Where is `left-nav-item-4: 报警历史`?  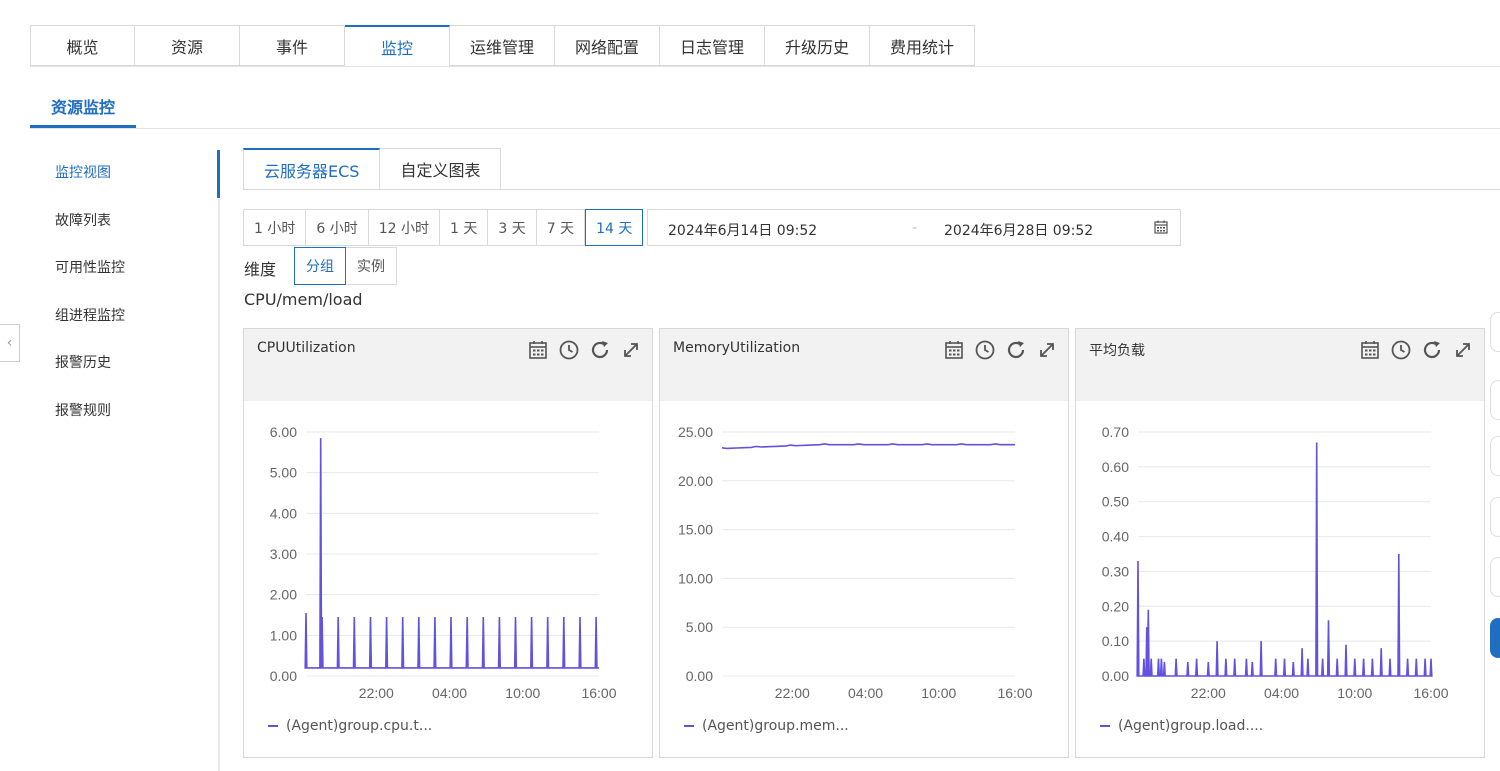 left-nav-item-4: 报警历史 is located at coordinates (125, 364).